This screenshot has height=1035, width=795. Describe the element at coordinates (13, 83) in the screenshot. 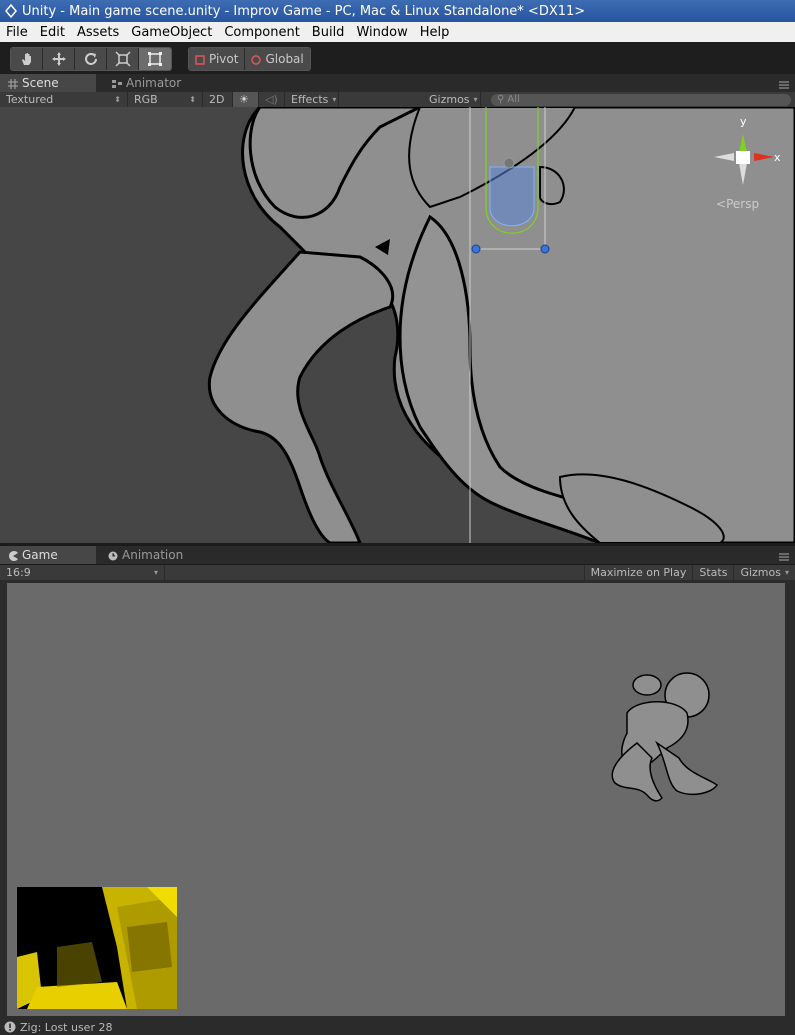

I see `grid-icon` at that location.